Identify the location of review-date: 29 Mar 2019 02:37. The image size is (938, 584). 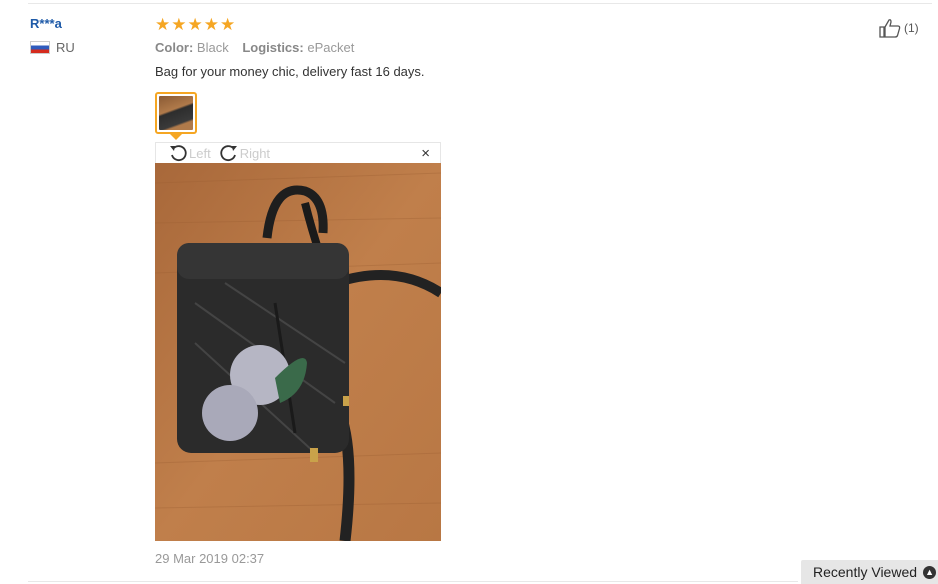
(210, 558).